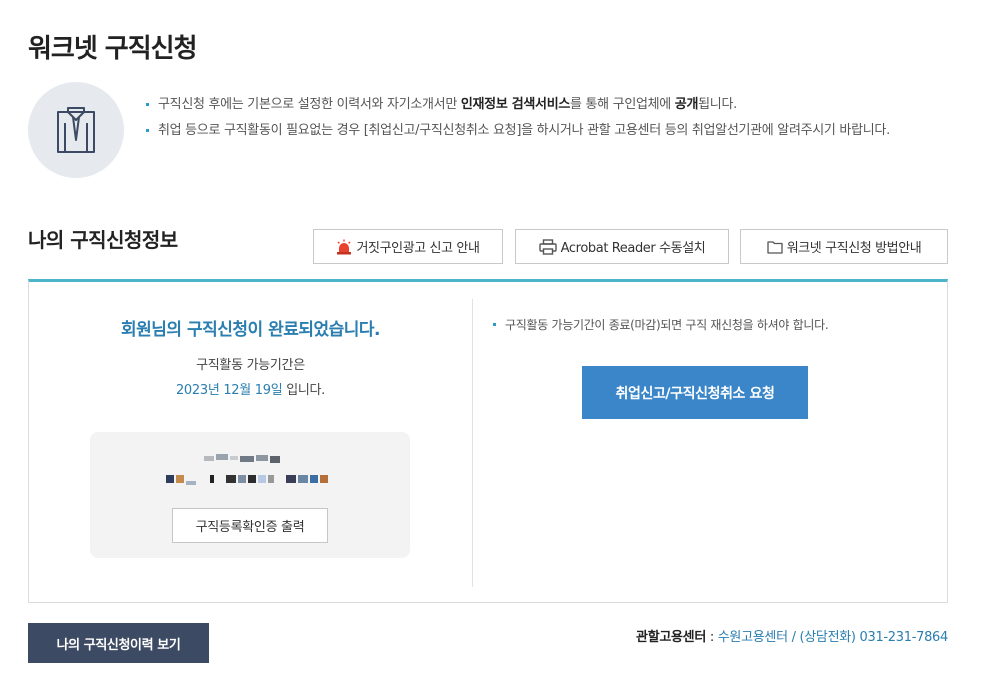  Describe the element at coordinates (633, 248) in the screenshot. I see `acrobat-install-label: Acrobat Reader 수동설치` at that location.